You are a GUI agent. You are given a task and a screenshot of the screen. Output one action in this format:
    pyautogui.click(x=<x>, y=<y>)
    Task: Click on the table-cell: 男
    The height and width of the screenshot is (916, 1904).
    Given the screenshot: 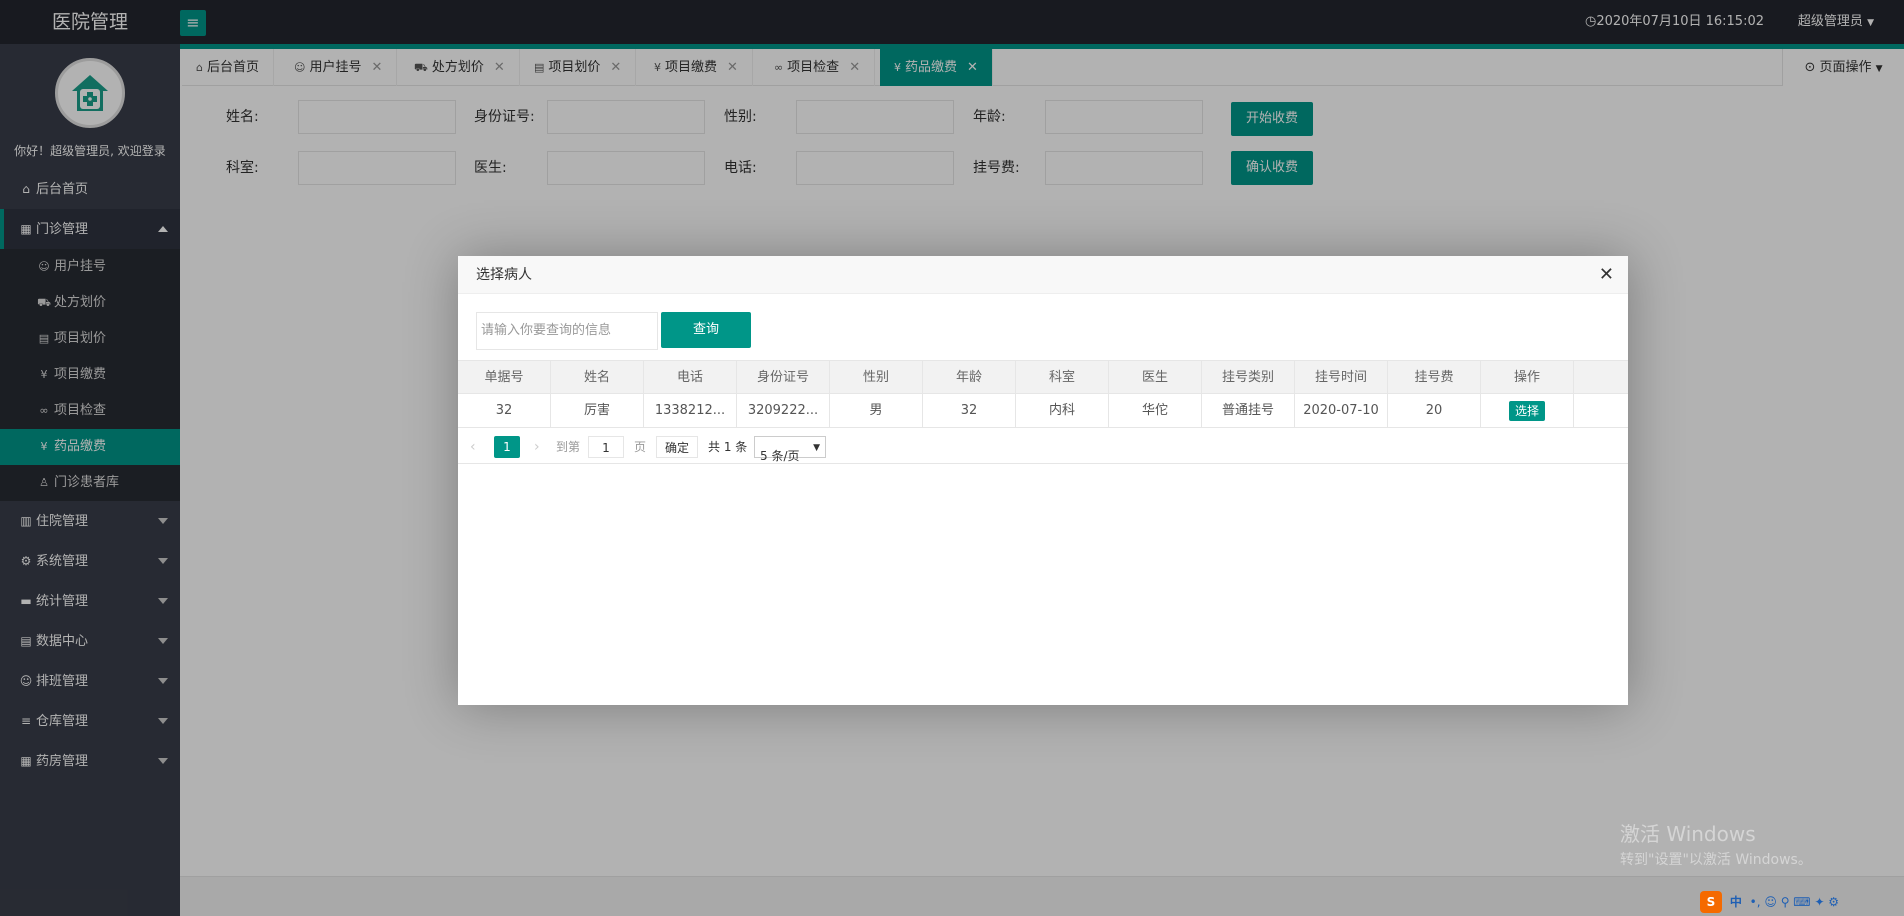 What is the action you would take?
    pyautogui.click(x=876, y=410)
    